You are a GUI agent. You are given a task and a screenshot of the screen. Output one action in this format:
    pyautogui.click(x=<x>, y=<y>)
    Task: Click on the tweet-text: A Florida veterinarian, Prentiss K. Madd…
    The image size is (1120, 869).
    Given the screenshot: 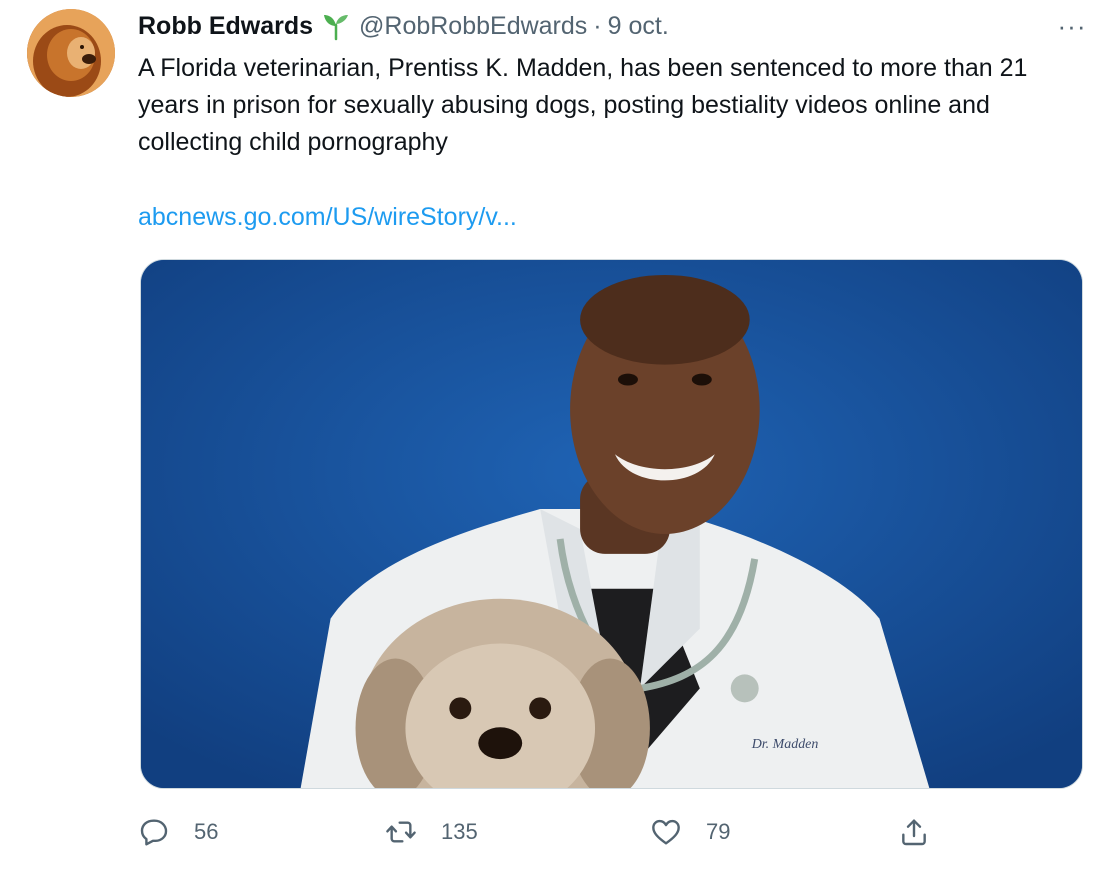 What is the action you would take?
    pyautogui.click(x=583, y=105)
    